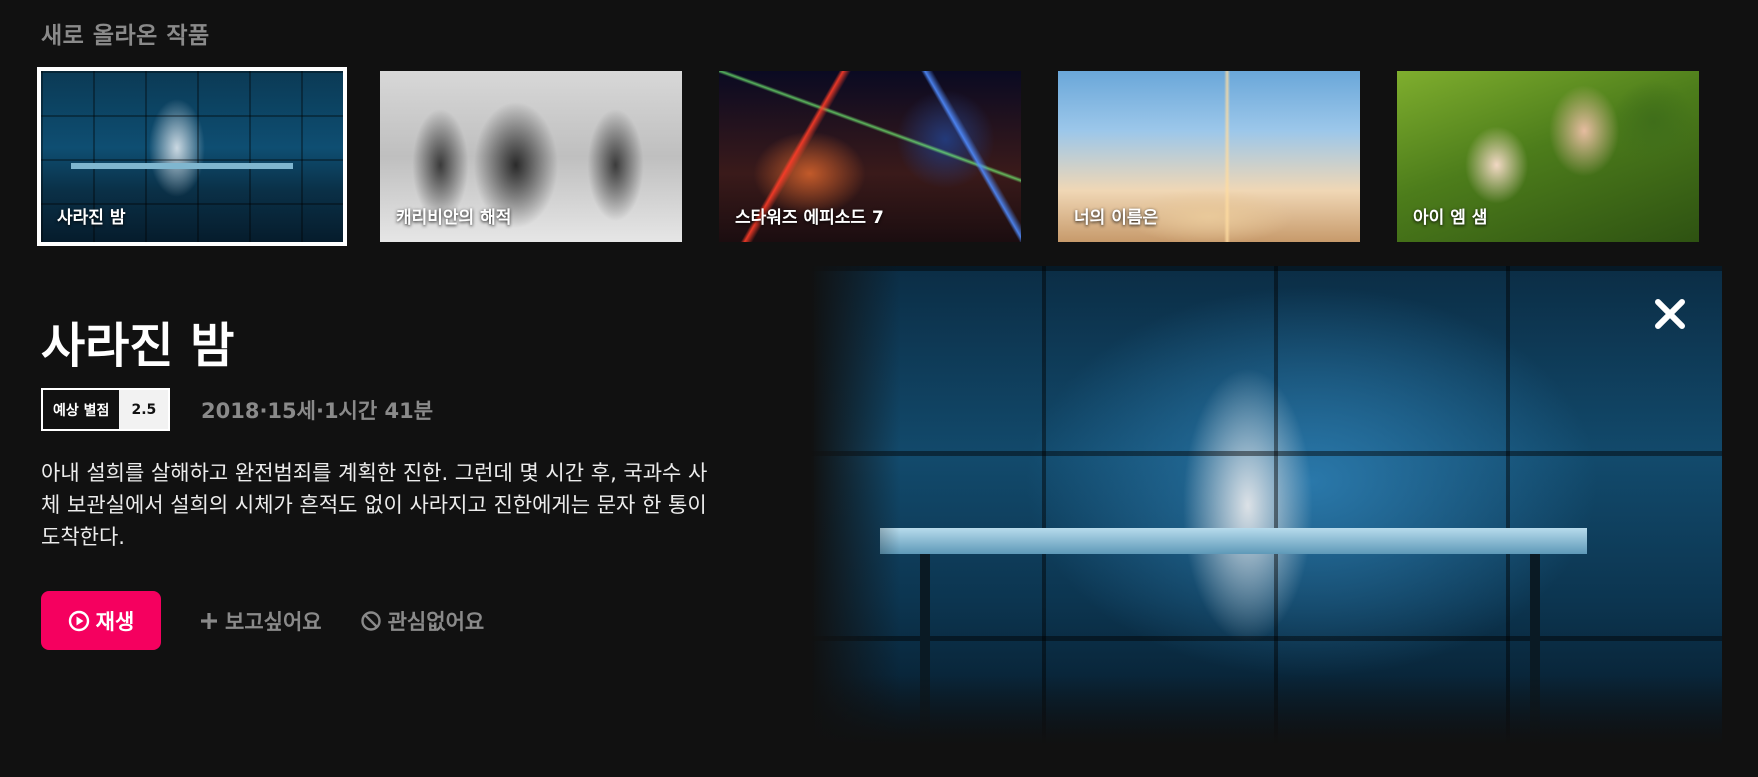 This screenshot has height=777, width=1758. I want to click on thumbnail-label: 아이 엠 샘, so click(1450, 218).